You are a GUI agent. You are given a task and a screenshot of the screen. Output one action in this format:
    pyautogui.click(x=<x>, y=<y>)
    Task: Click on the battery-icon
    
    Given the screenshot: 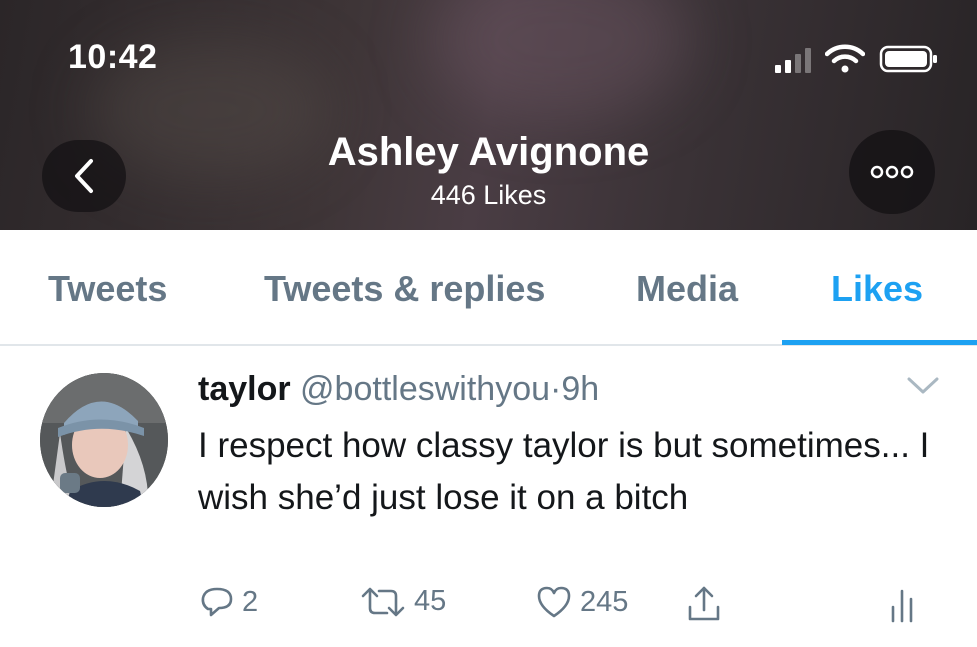 What is the action you would take?
    pyautogui.click(x=908, y=59)
    